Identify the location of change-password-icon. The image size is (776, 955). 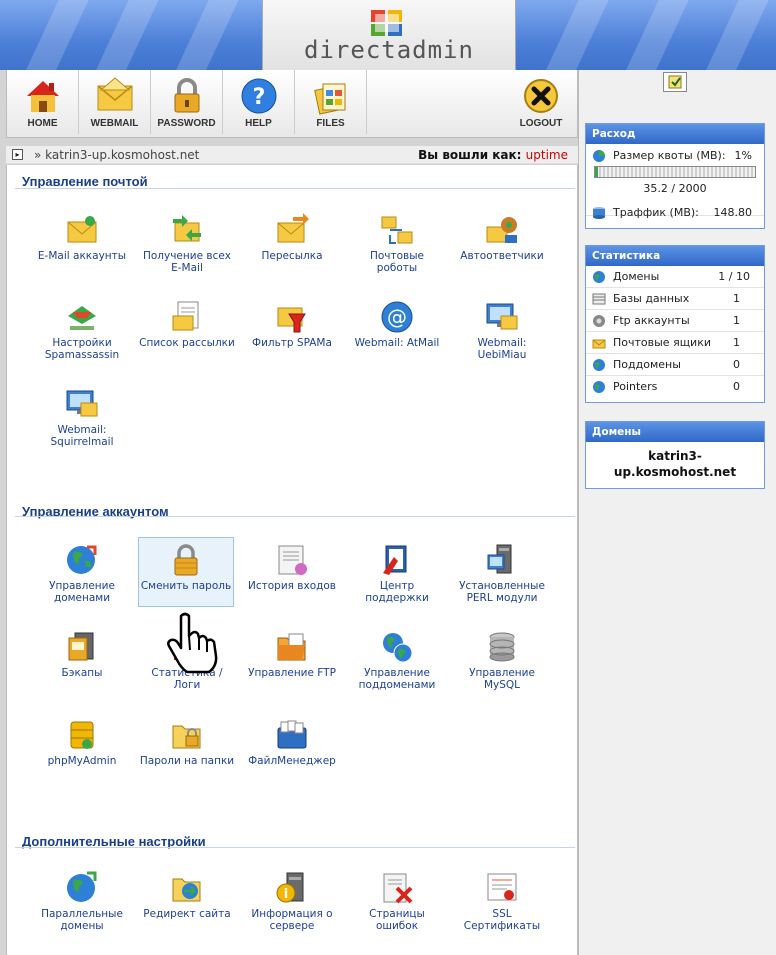
(186, 560).